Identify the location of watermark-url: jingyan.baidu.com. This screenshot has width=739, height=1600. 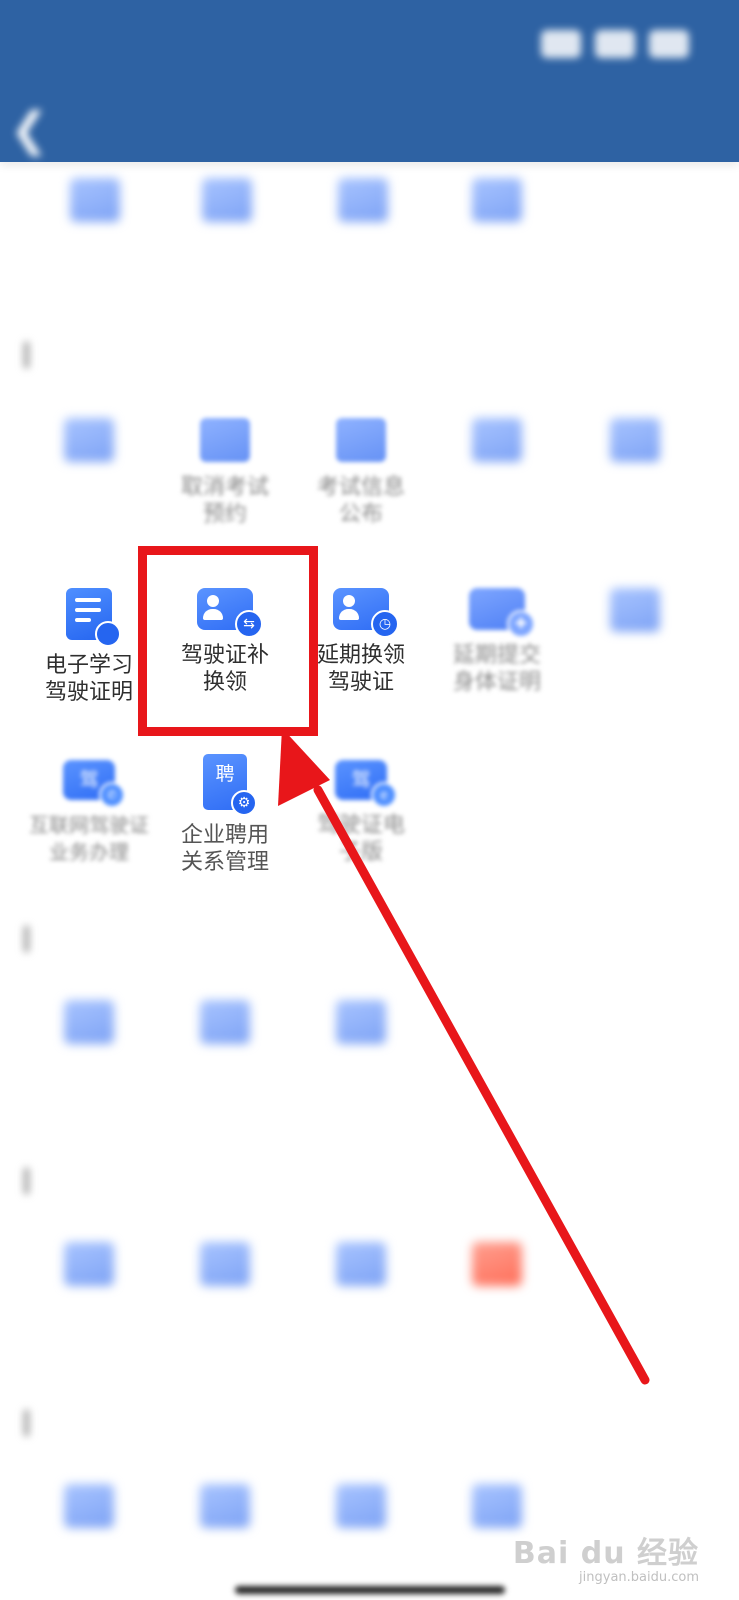
(639, 1577).